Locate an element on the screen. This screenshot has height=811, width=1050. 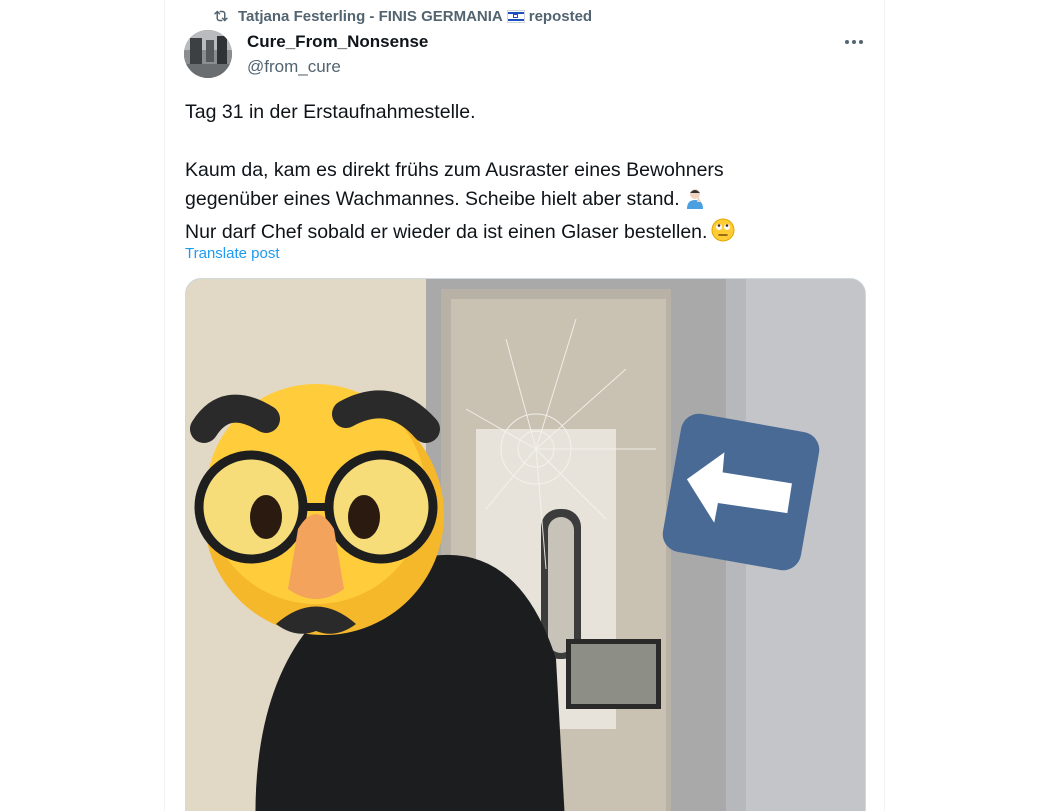
israel-flag-icon is located at coordinates (515, 17).